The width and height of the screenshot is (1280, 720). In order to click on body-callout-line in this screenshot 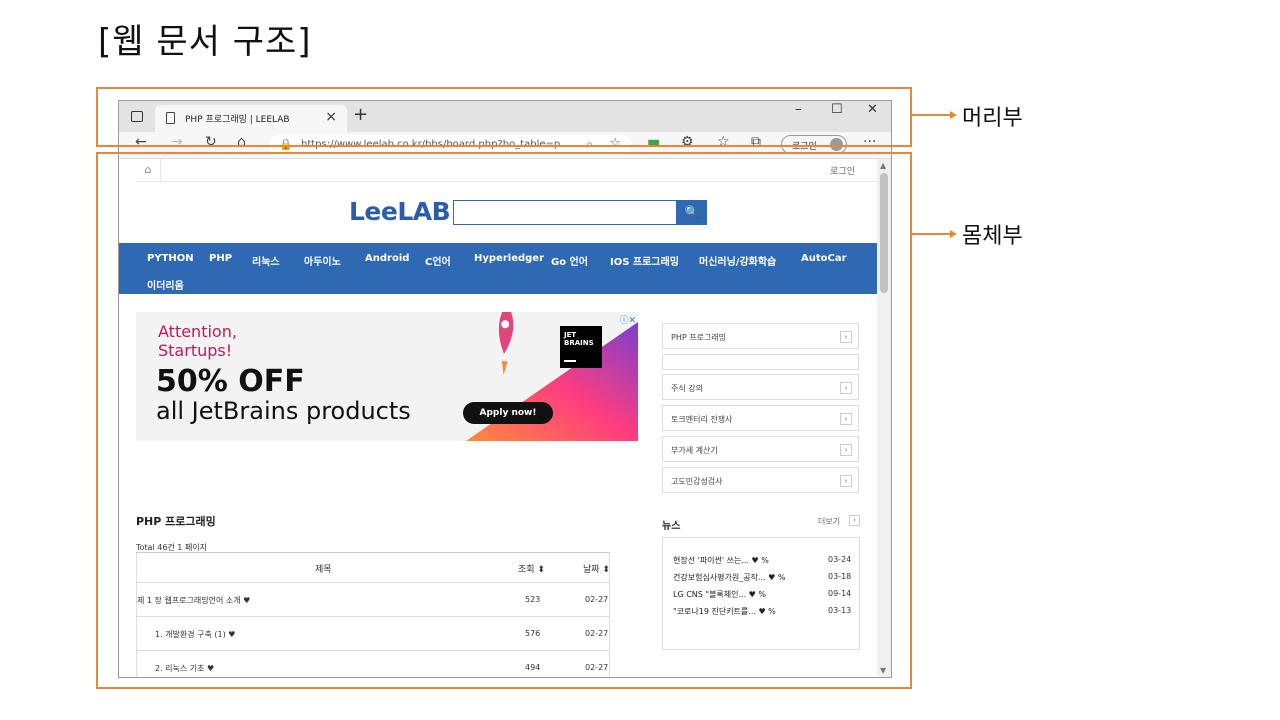, I will do `click(932, 234)`.